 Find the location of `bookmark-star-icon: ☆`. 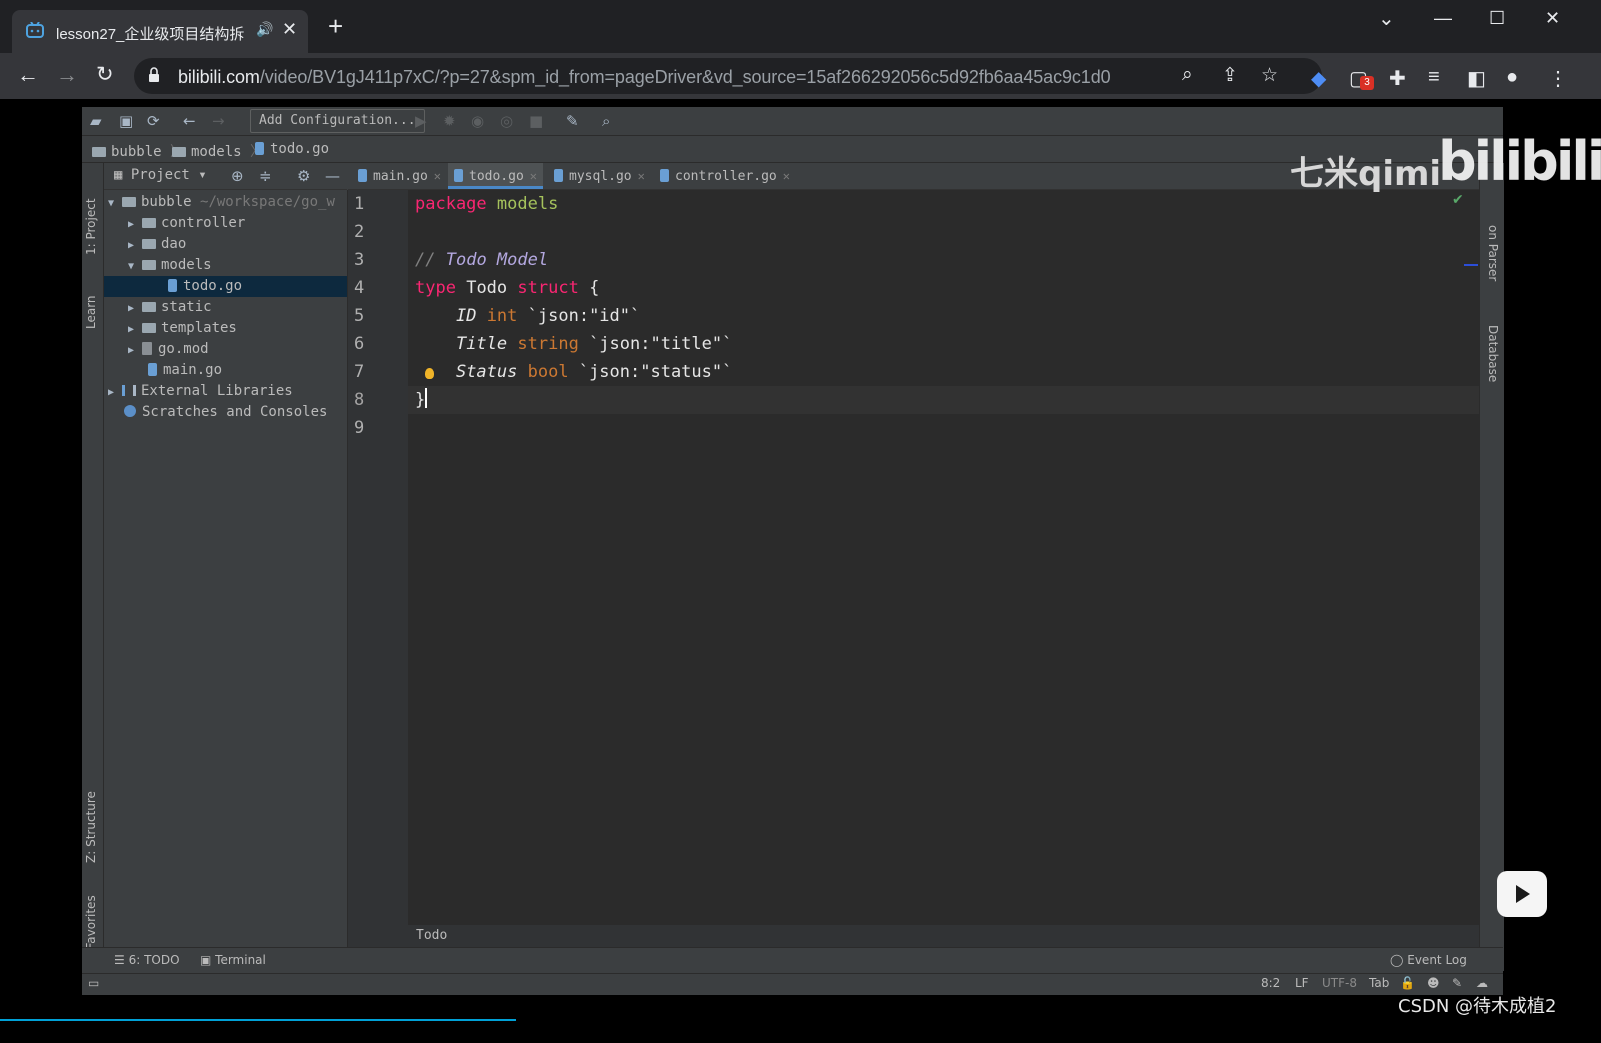

bookmark-star-icon: ☆ is located at coordinates (1269, 75).